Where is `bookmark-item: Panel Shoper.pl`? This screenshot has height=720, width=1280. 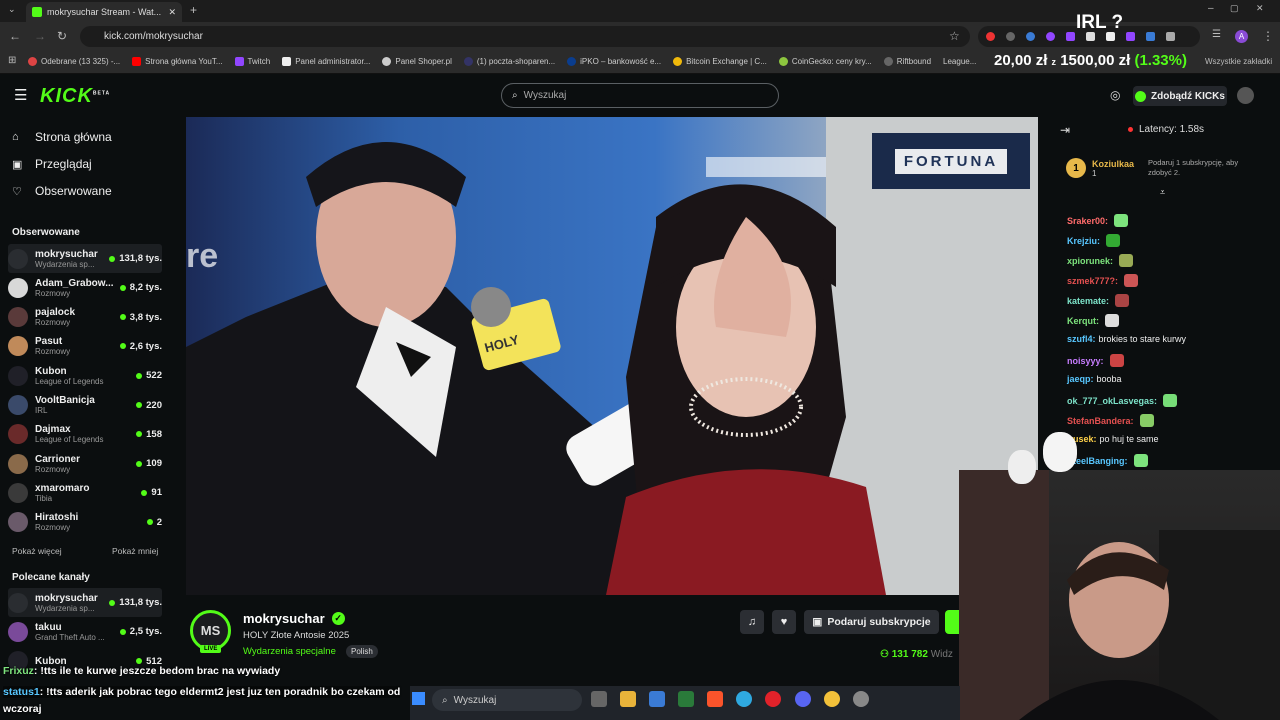
bookmark-item: Panel Shoper.pl is located at coordinates (417, 61).